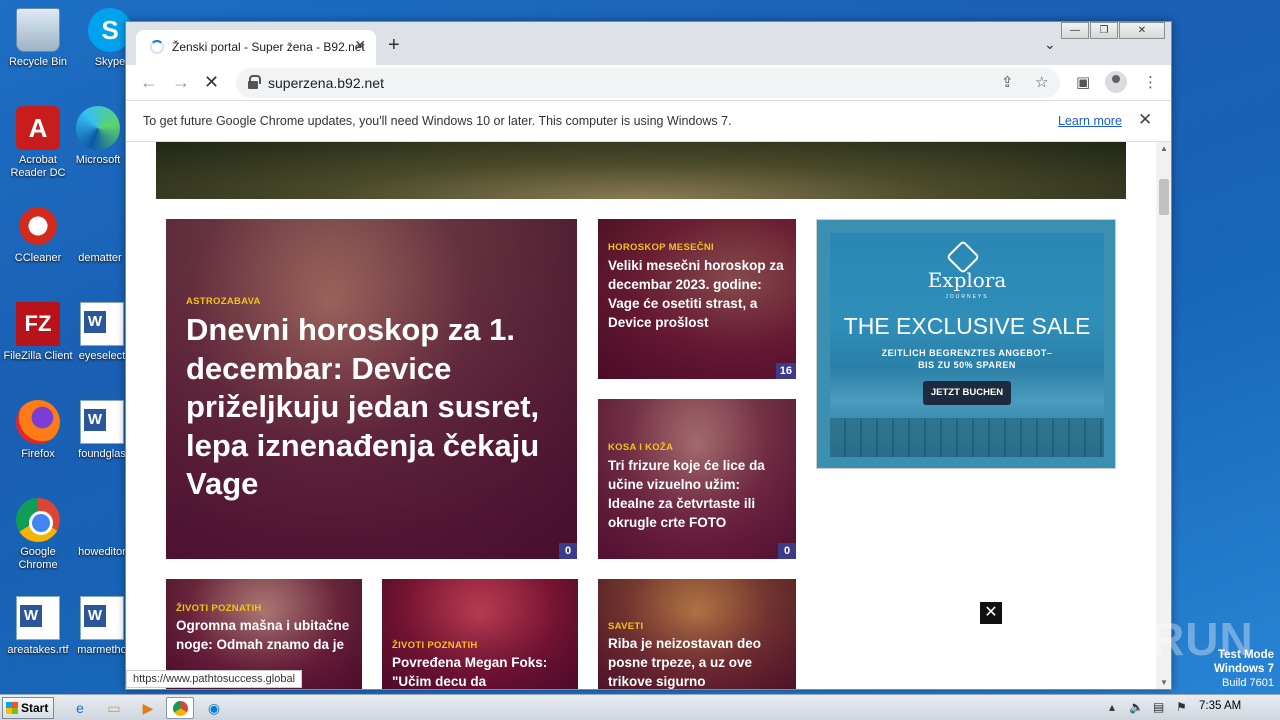  What do you see at coordinates (1163, 682) in the screenshot?
I see `scroll-down-icon: ▼` at bounding box center [1163, 682].